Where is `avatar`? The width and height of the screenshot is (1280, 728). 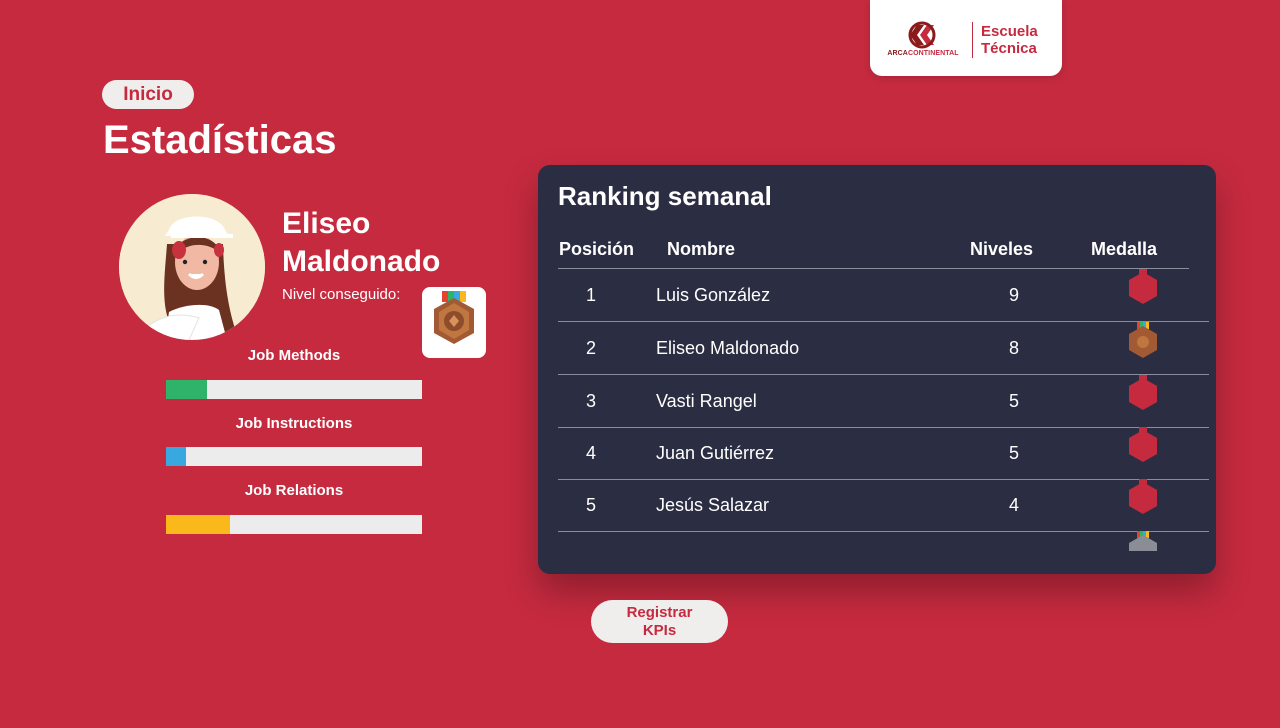
avatar is located at coordinates (192, 267).